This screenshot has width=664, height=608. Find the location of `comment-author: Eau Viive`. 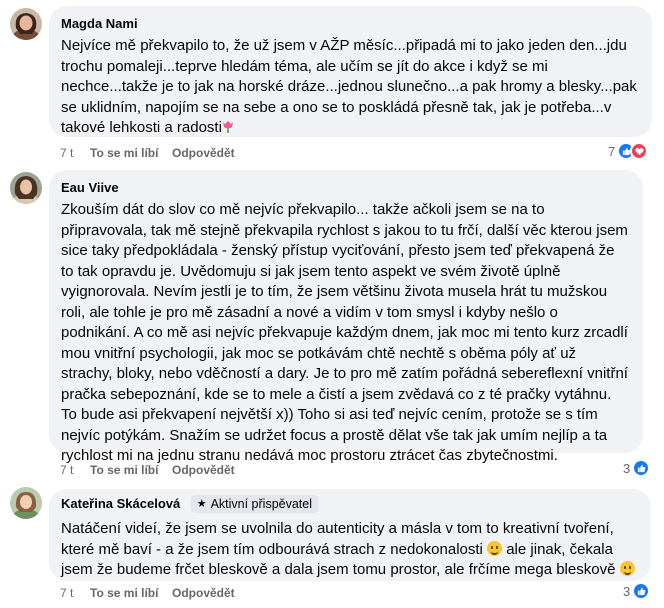

comment-author: Eau Viive is located at coordinates (90, 188).